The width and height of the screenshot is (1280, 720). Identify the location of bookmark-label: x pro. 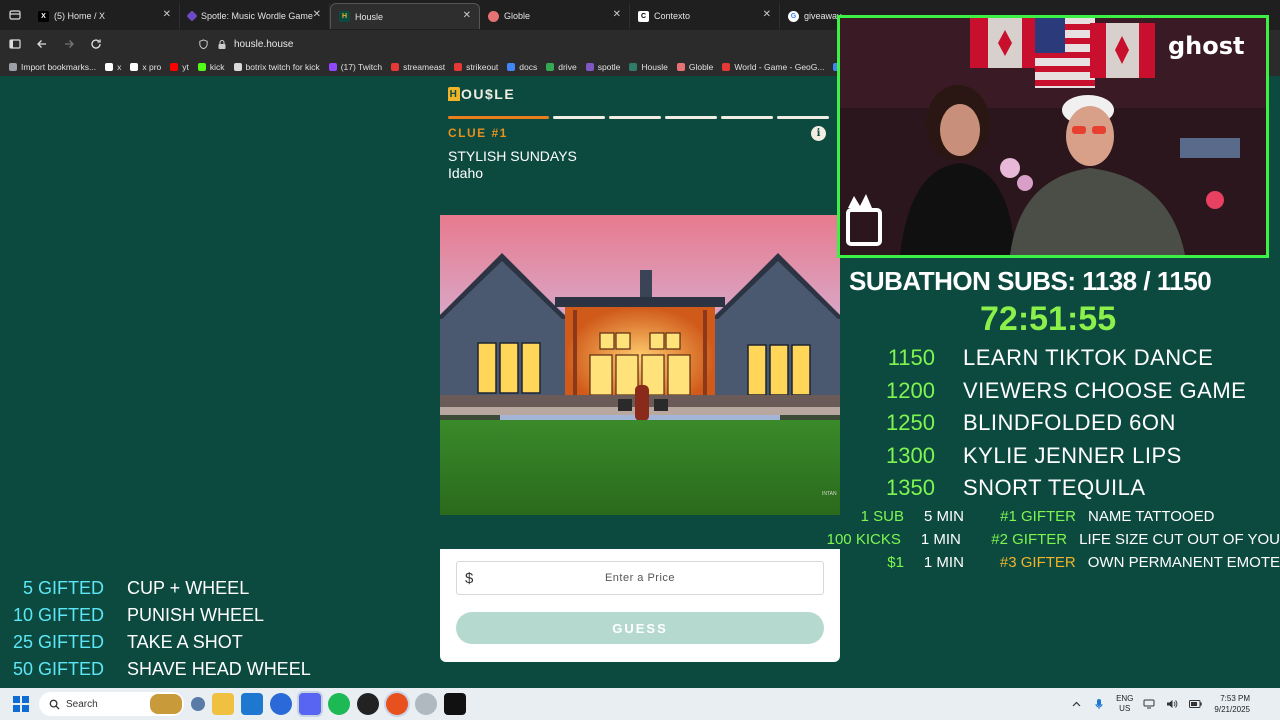
(152, 67).